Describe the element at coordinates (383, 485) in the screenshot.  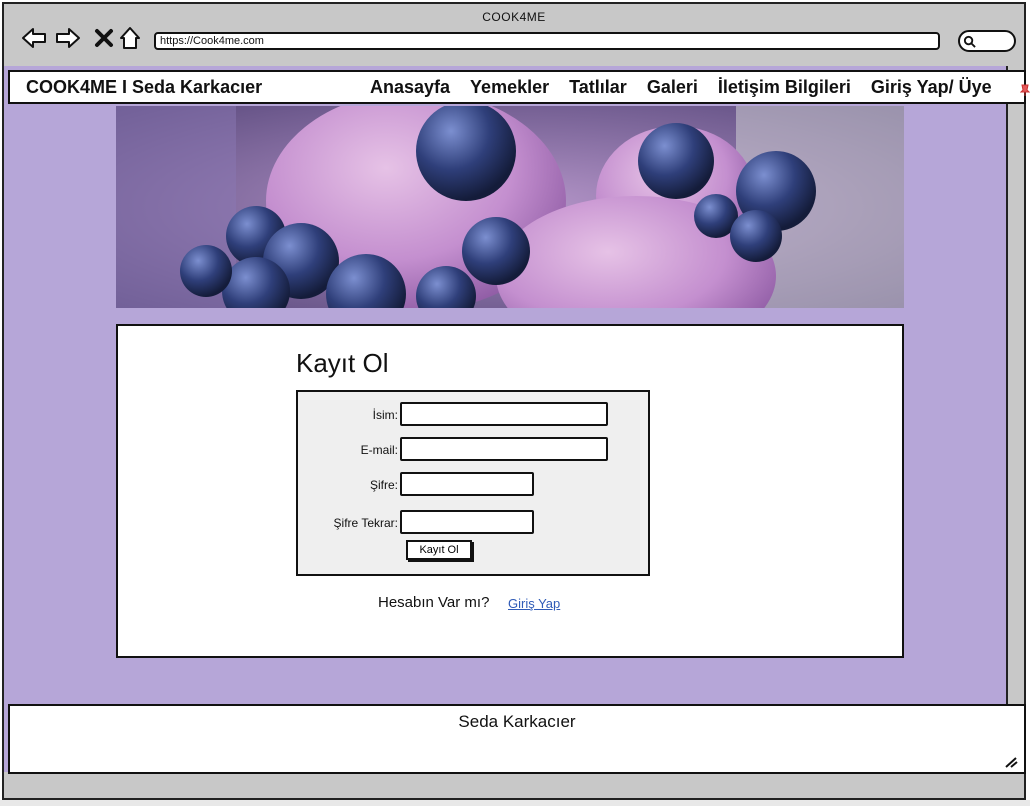
I see `password-label: Şifre:` at that location.